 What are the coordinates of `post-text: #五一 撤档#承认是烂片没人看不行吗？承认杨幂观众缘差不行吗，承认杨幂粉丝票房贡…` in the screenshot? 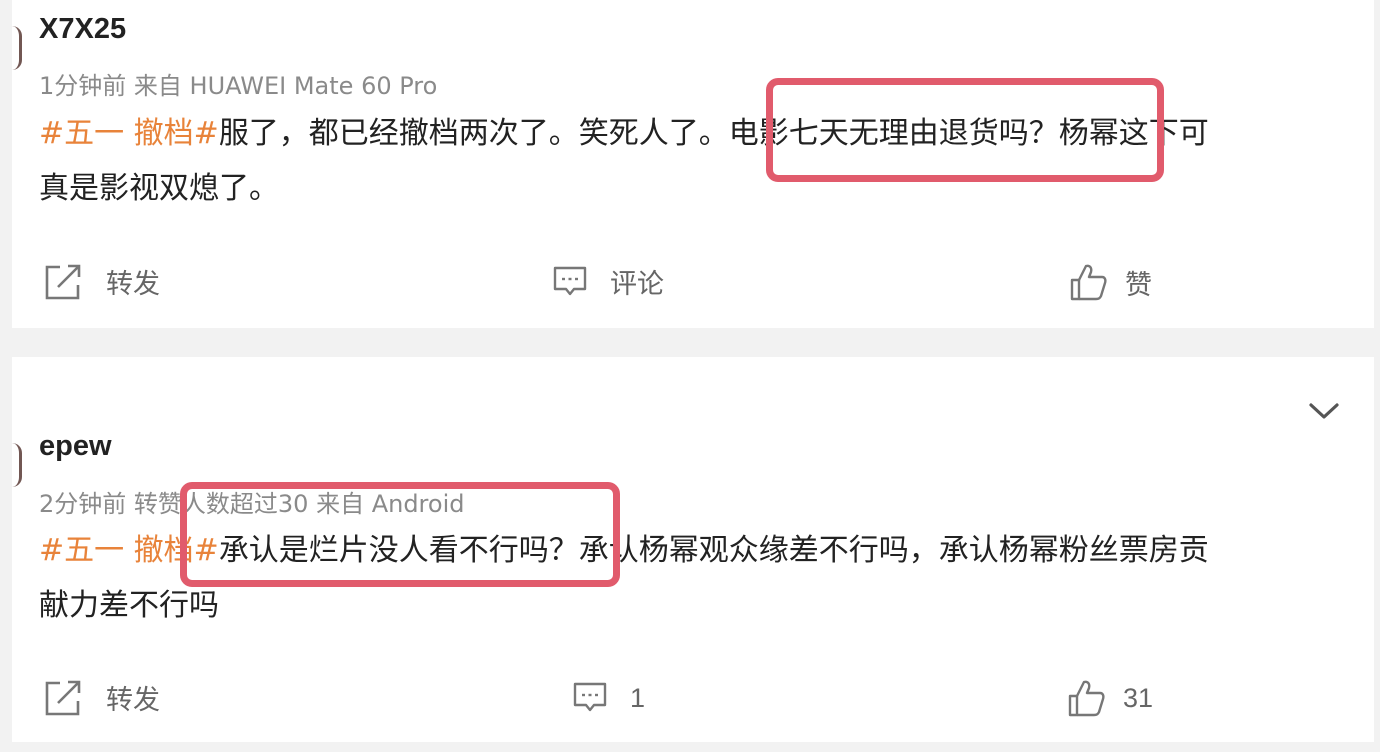 It's located at (689, 578).